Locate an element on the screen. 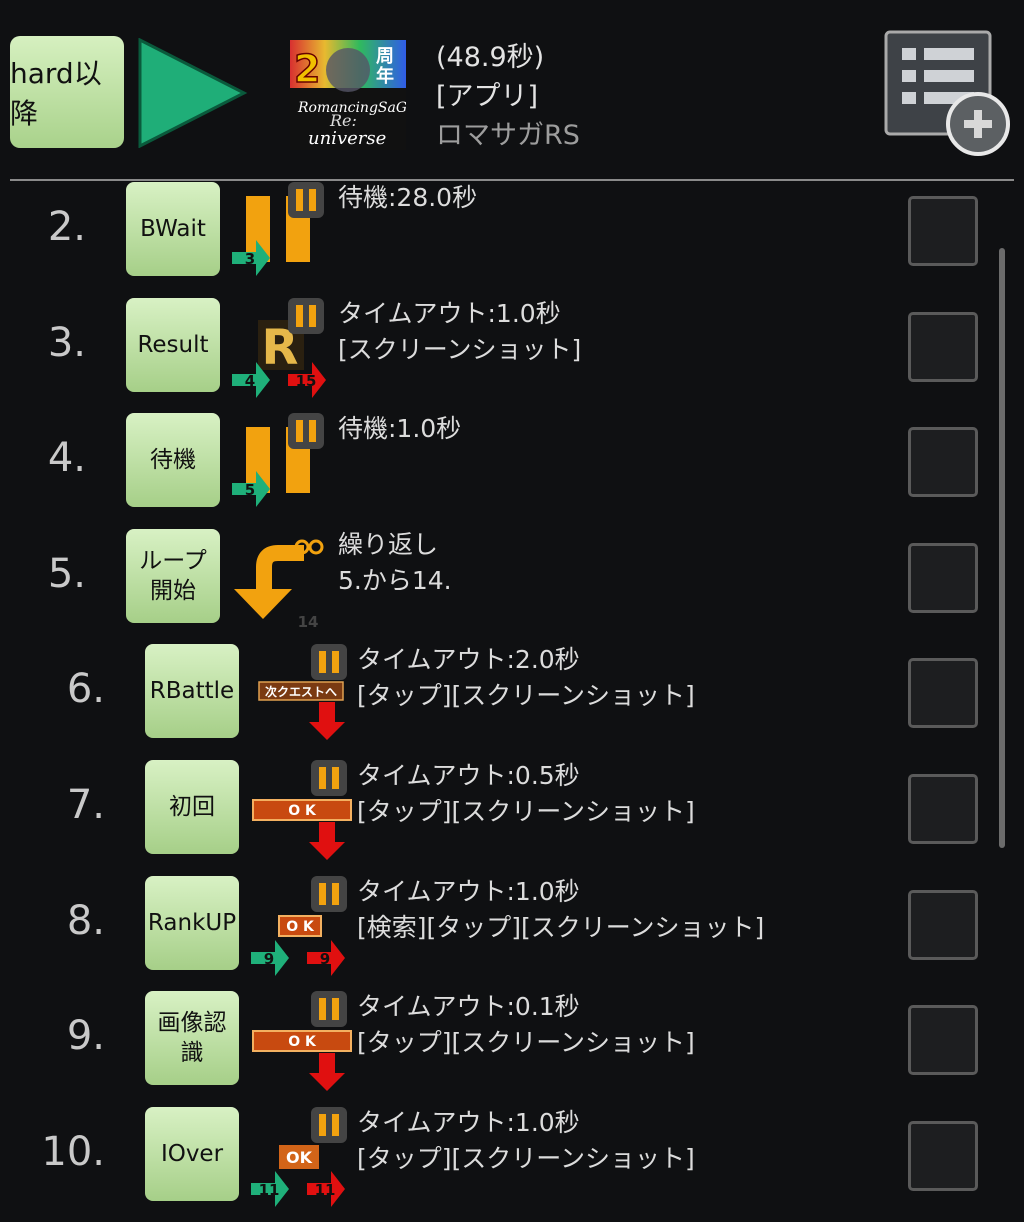  next-arrow-label: 4 is located at coordinates (250, 381).